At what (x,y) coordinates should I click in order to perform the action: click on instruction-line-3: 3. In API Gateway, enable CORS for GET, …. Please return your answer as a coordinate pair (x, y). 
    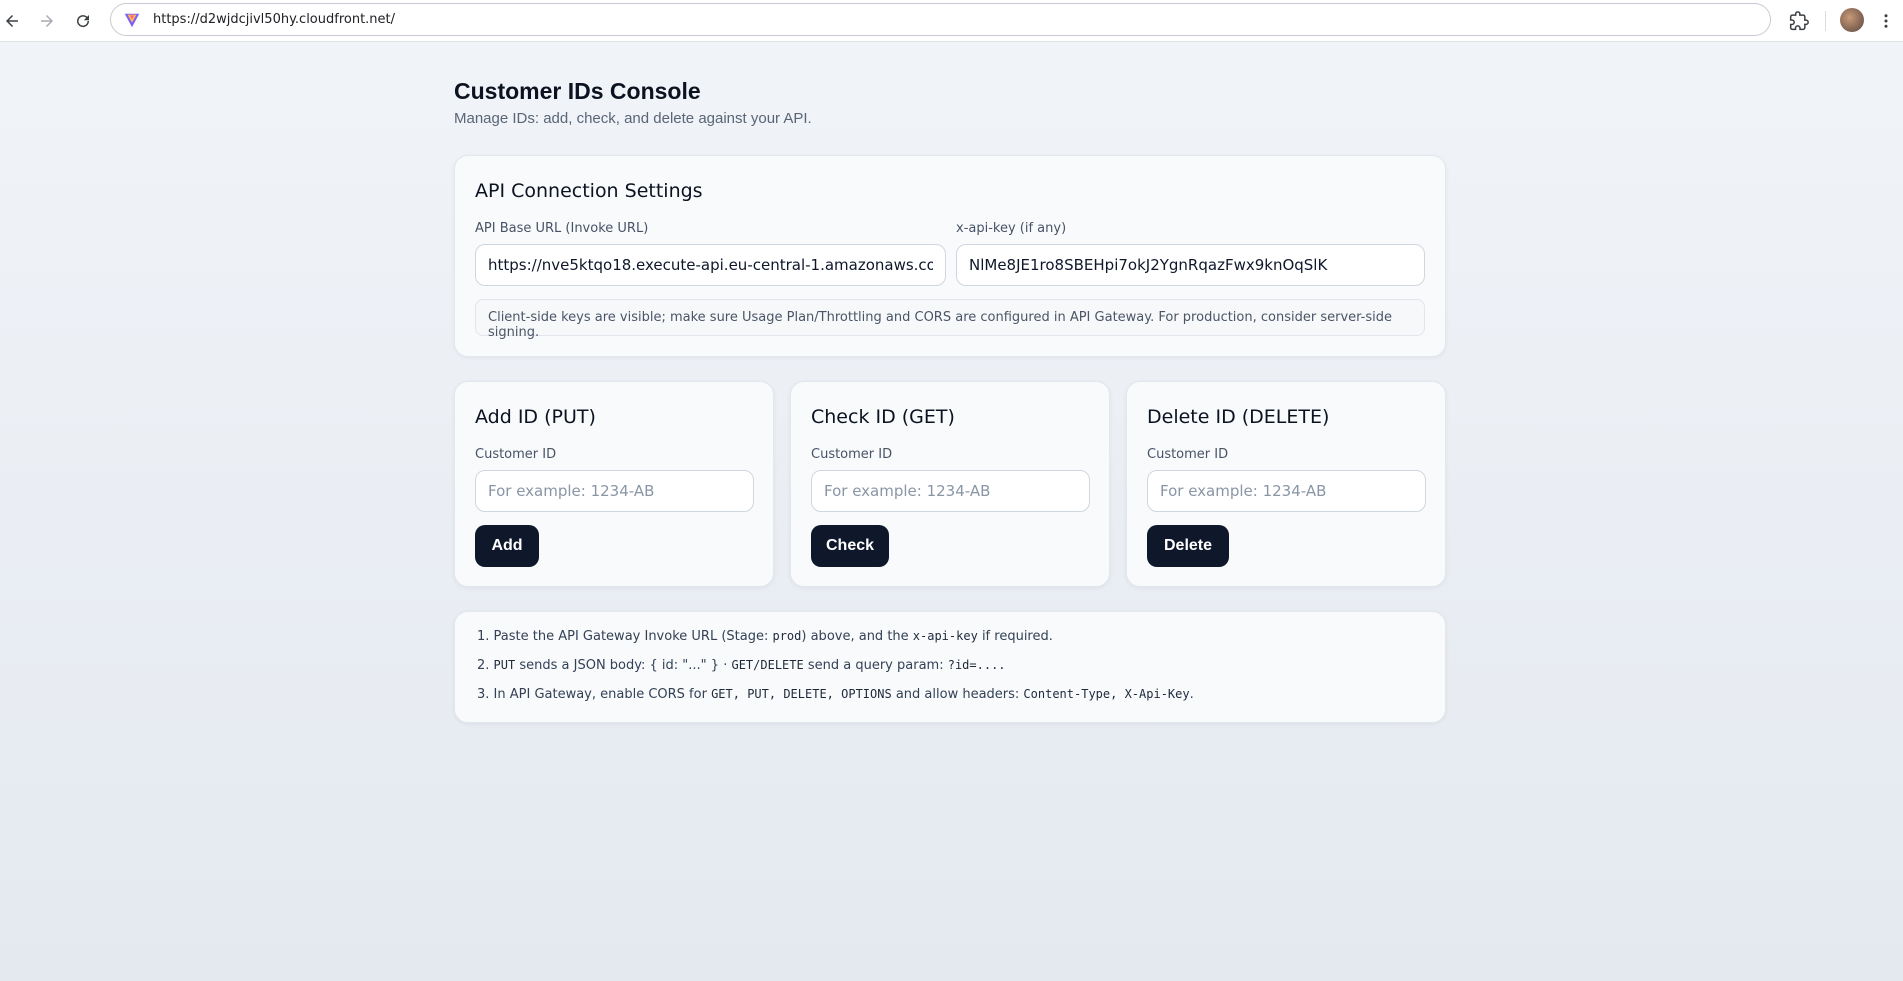
    Looking at the image, I should click on (835, 694).